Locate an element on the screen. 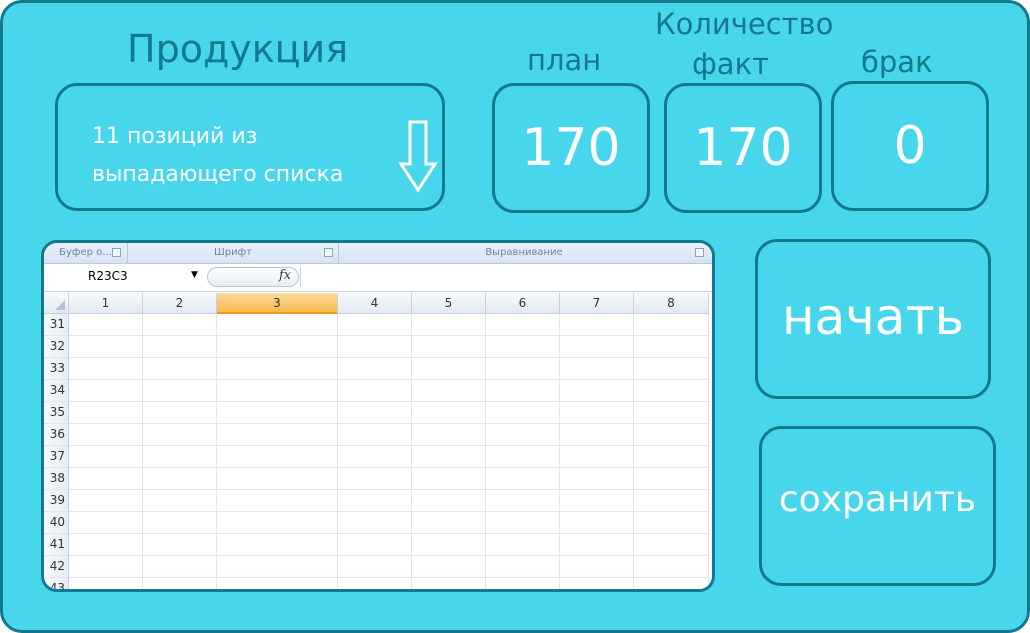 This screenshot has height=633, width=1030. row-header: 39 is located at coordinates (56, 501).